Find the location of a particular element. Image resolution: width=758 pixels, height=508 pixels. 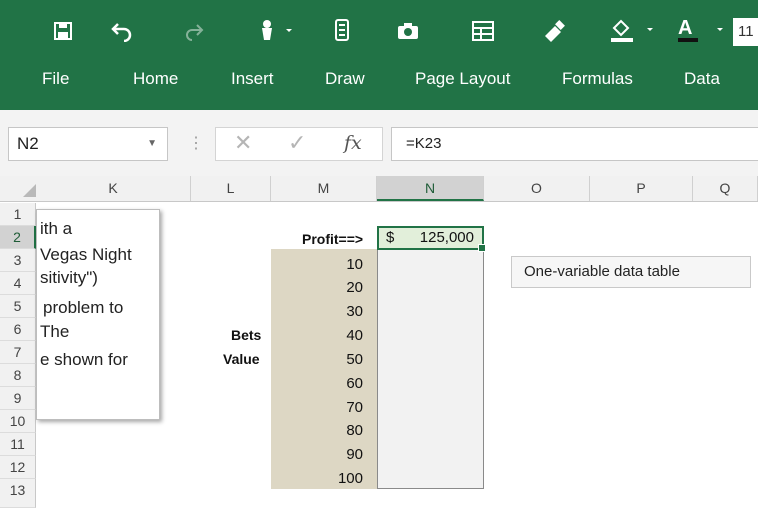

tab-formulas: Formulas is located at coordinates (597, 79).